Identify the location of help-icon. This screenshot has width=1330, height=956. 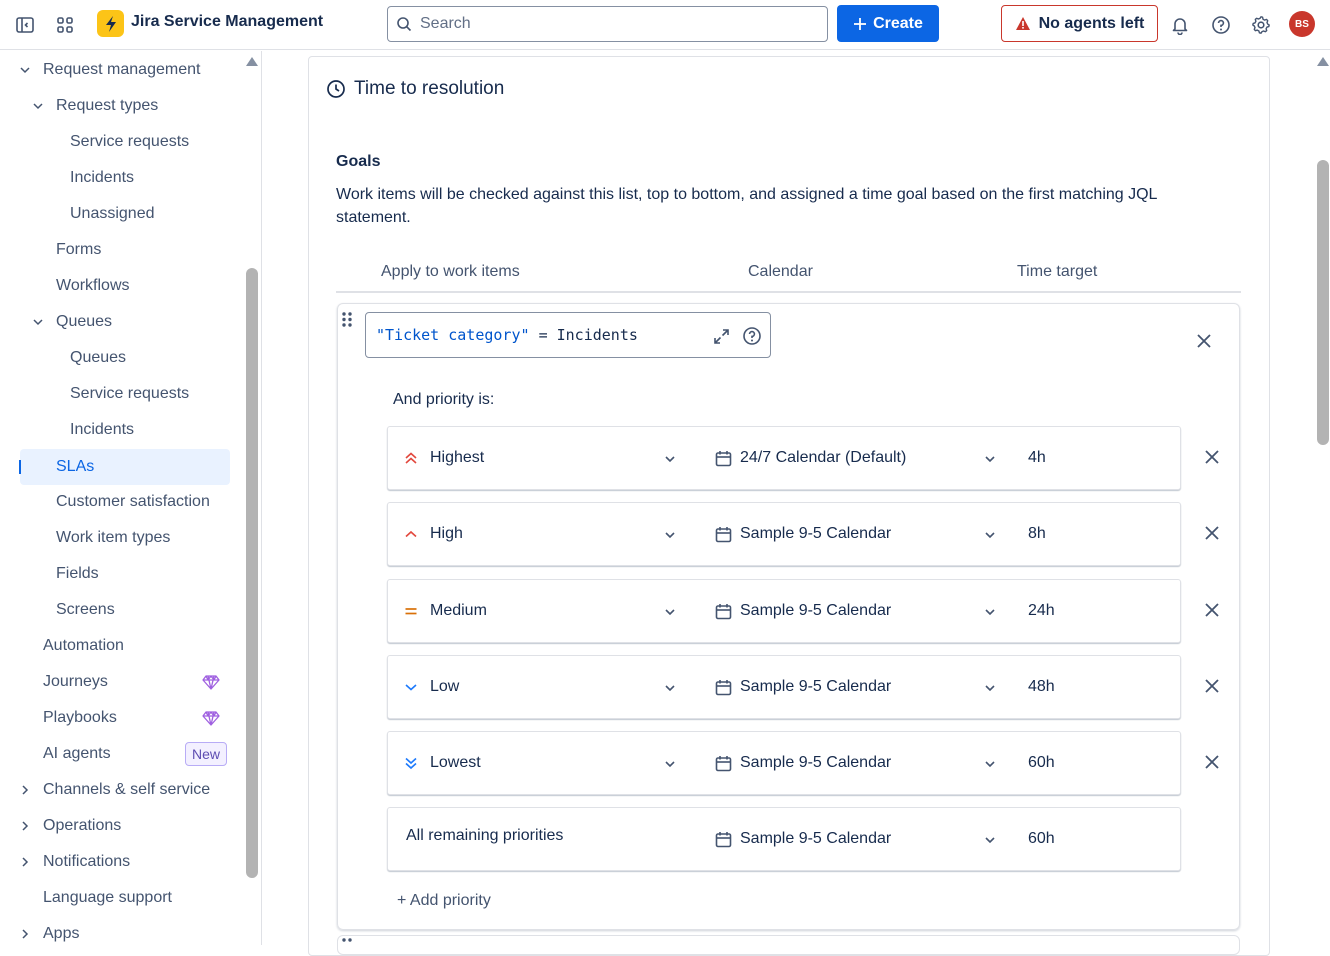
(1221, 25).